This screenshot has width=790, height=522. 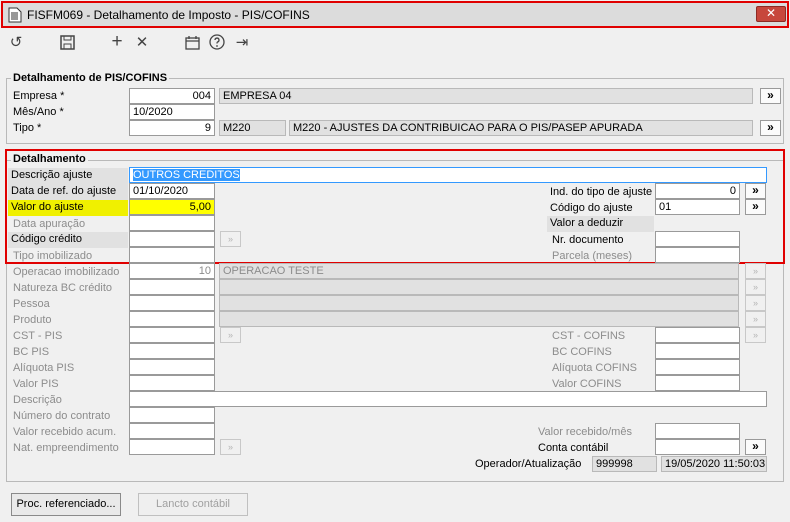 I want to click on conta-lookup-button: », so click(x=755, y=447).